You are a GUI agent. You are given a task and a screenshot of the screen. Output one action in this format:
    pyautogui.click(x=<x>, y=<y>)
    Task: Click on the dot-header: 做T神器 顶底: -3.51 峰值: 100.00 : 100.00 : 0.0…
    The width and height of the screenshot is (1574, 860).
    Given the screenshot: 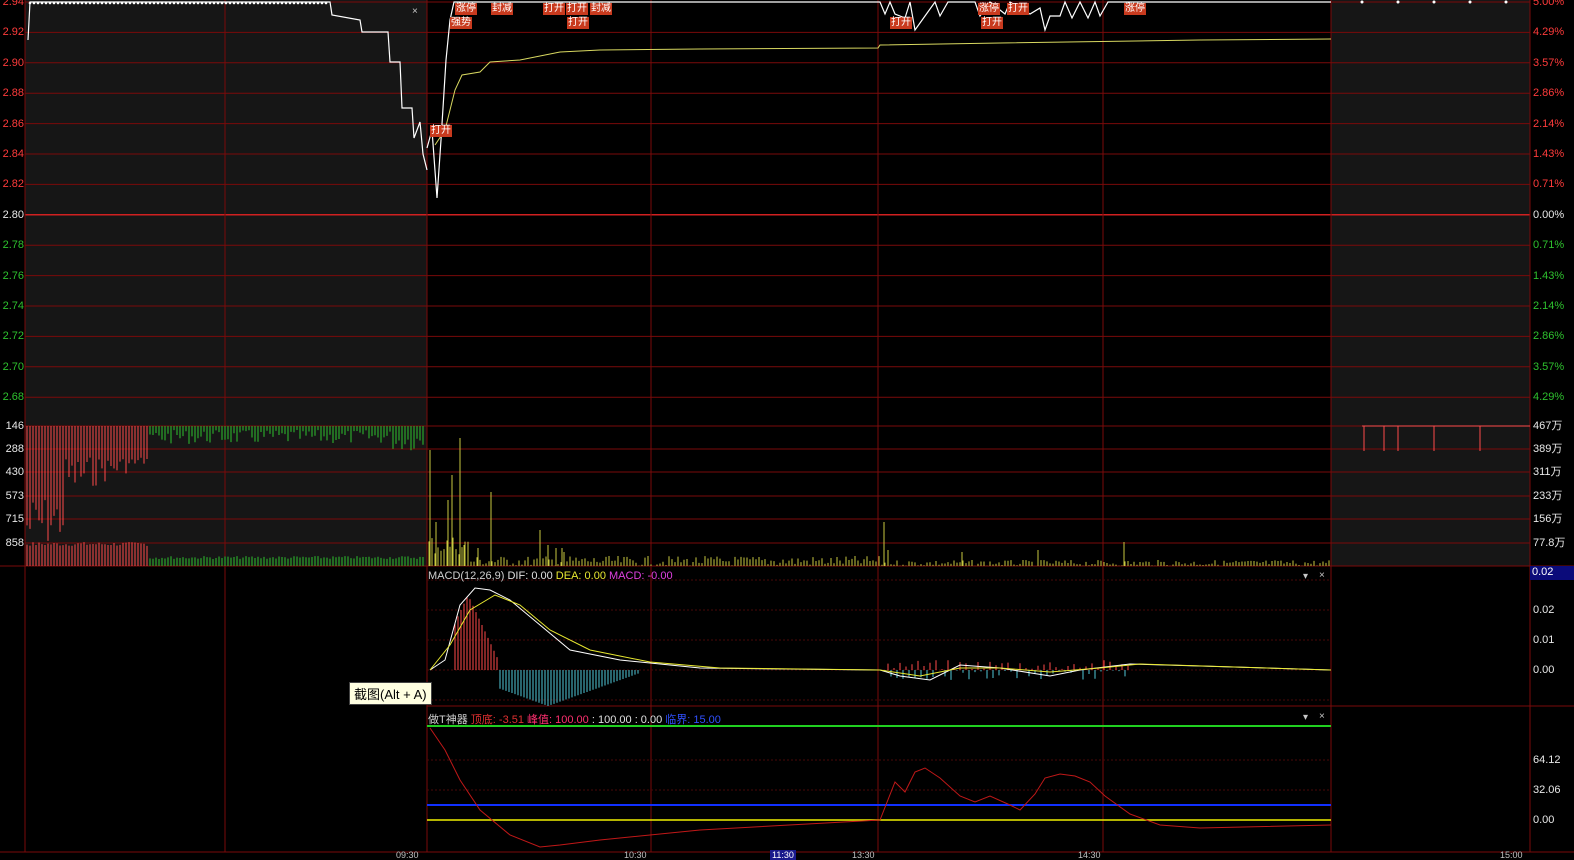 What is the action you would take?
    pyautogui.click(x=574, y=719)
    